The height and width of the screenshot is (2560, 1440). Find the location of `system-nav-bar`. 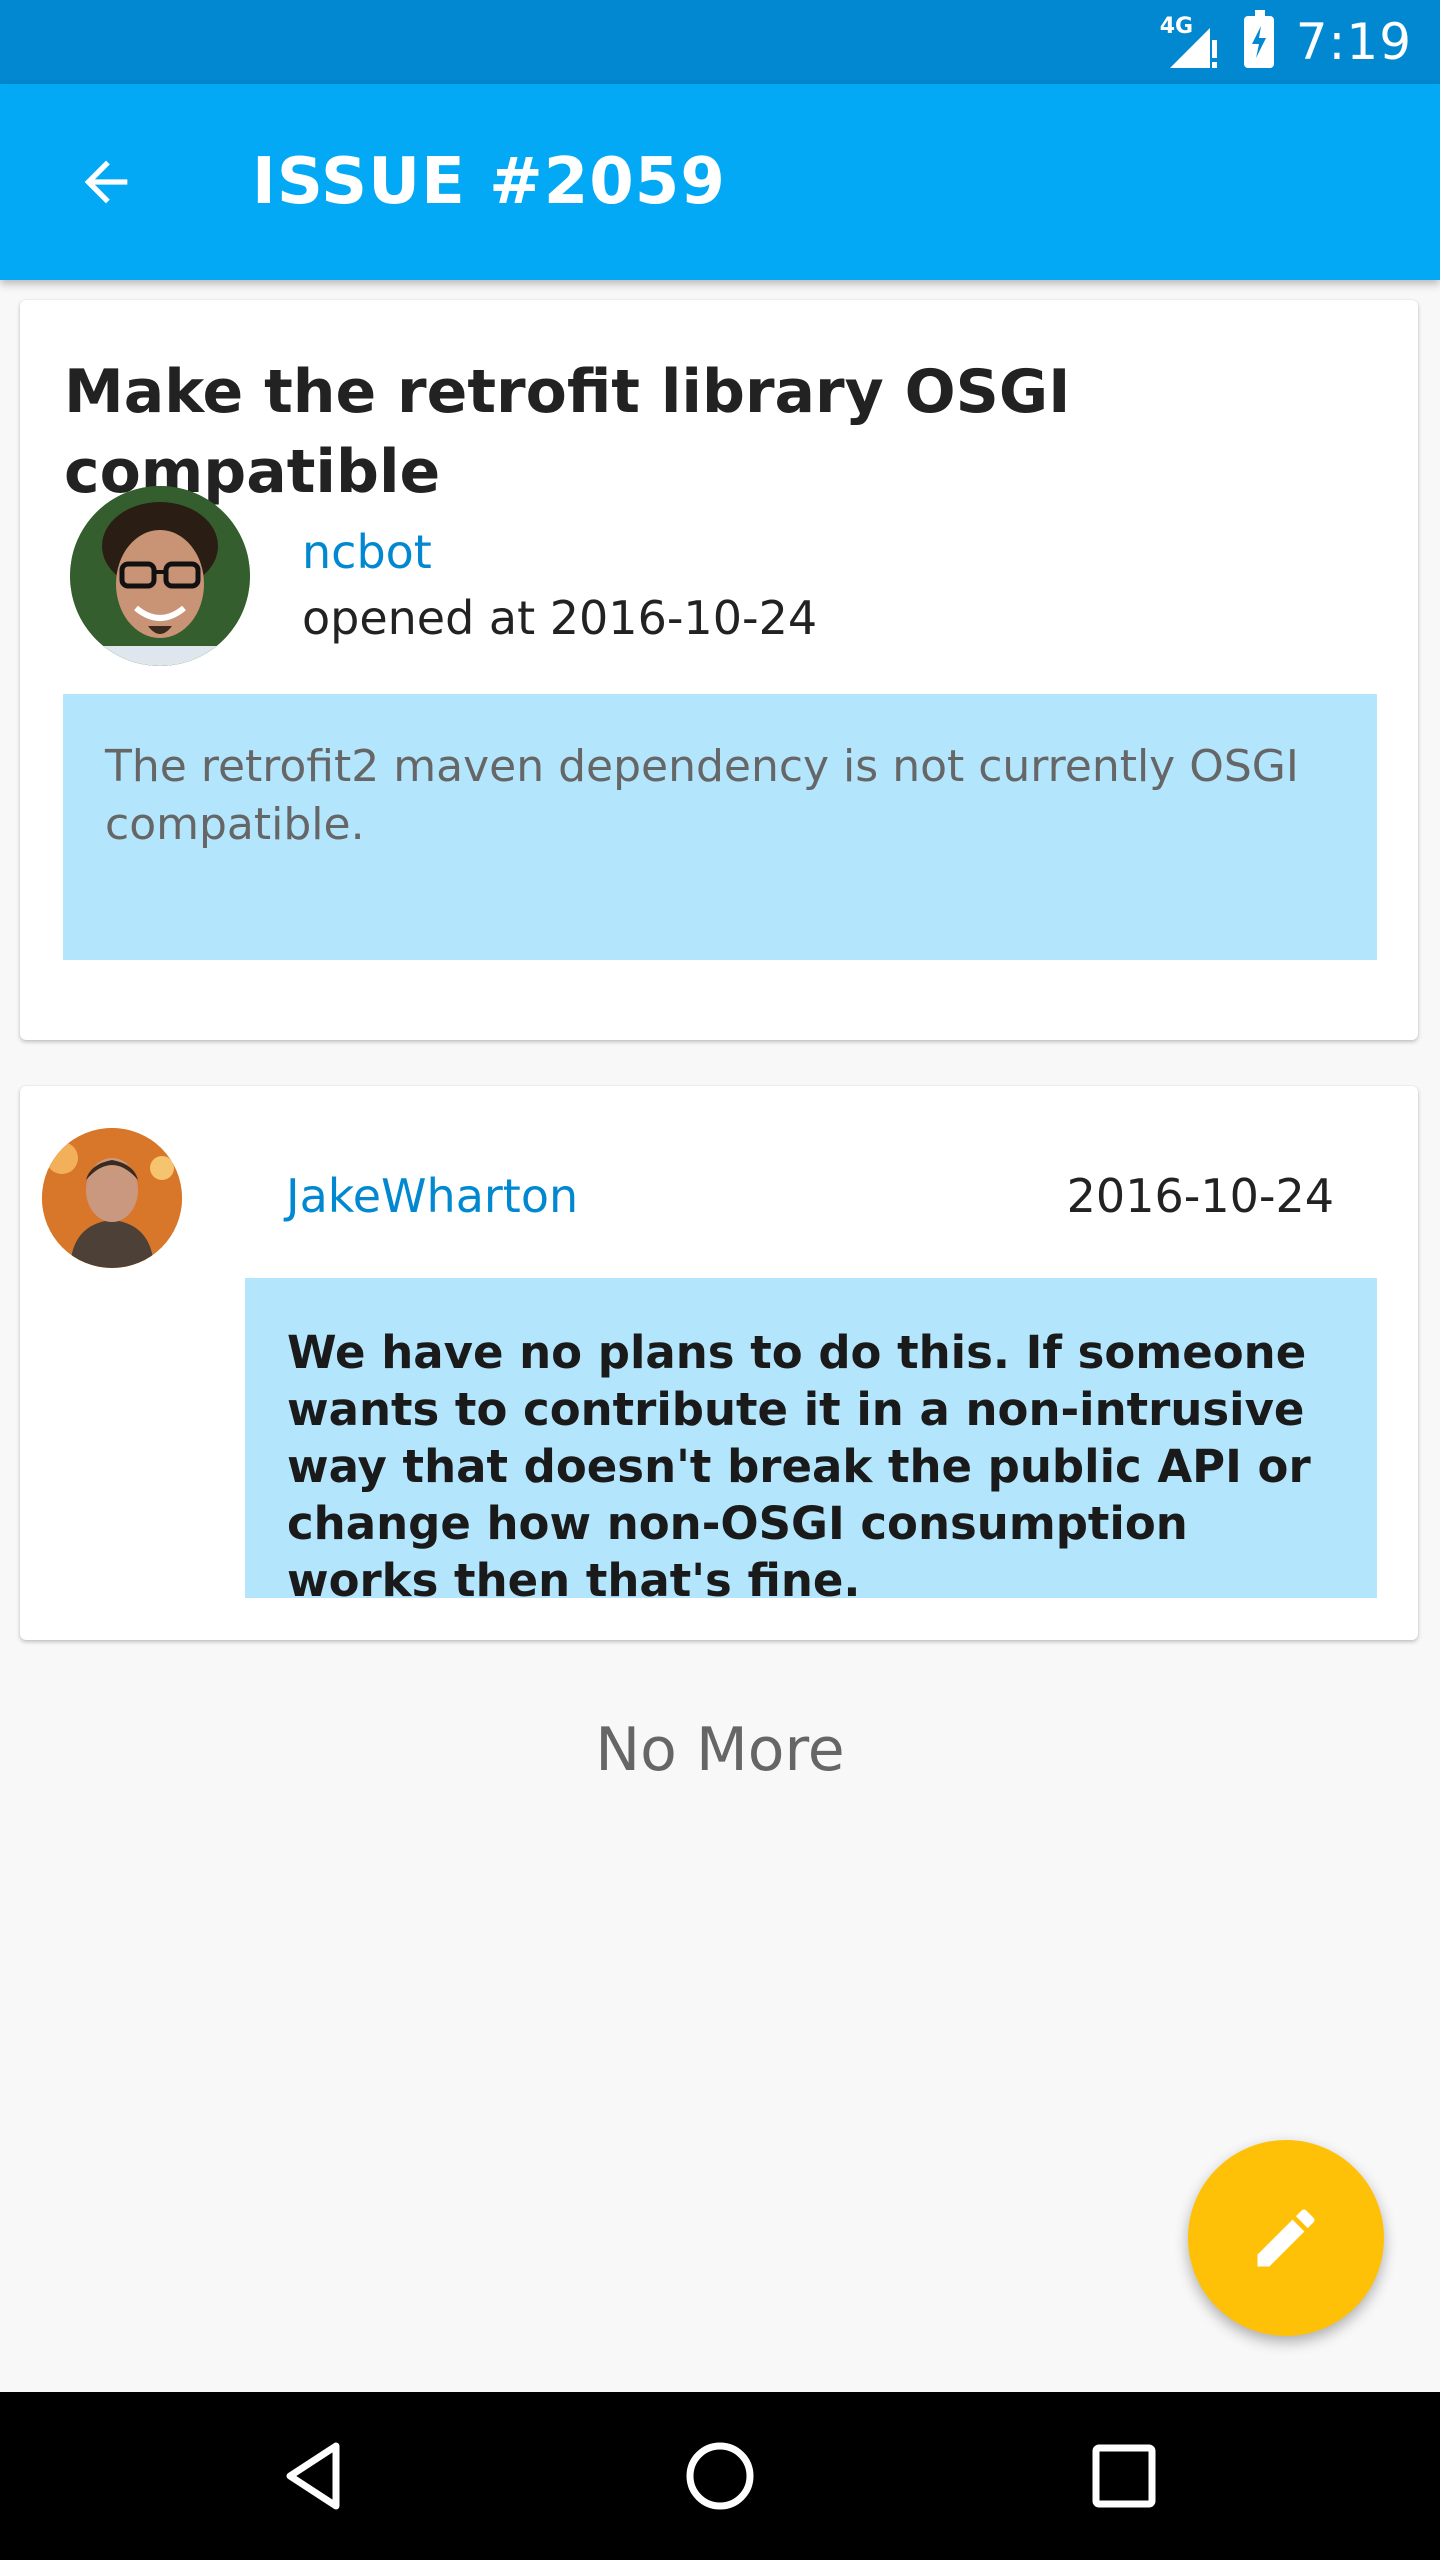

system-nav-bar is located at coordinates (720, 2476).